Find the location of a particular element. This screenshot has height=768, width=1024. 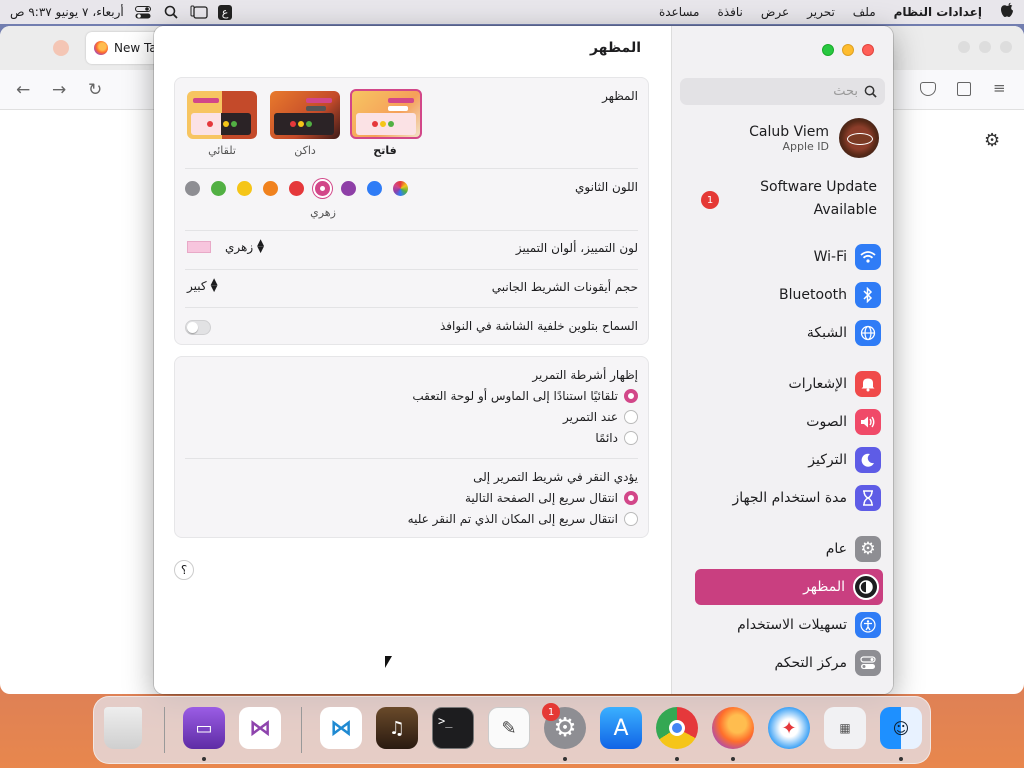

dock-app-store: A is located at coordinates (621, 728).